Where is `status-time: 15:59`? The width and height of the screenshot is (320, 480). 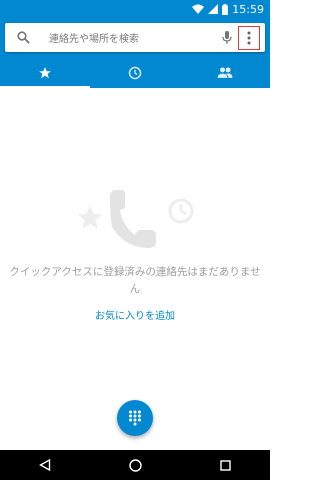 status-time: 15:59 is located at coordinates (248, 9).